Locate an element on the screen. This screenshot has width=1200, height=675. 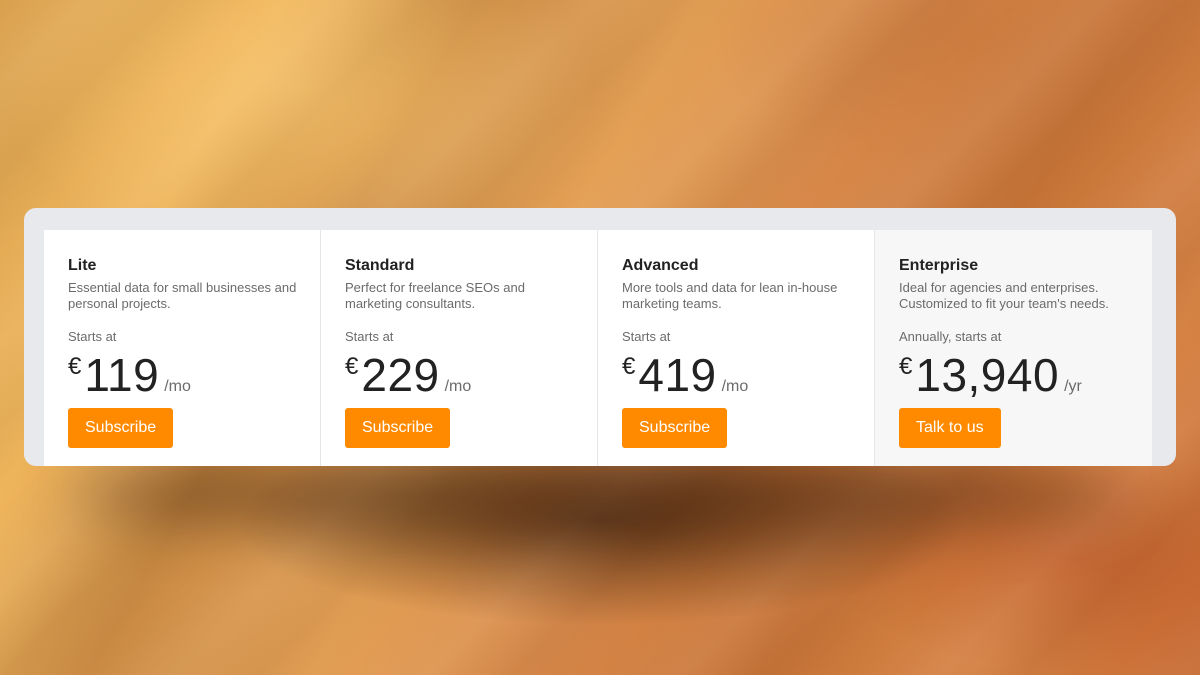
price-period: /yr is located at coordinates (1073, 386).